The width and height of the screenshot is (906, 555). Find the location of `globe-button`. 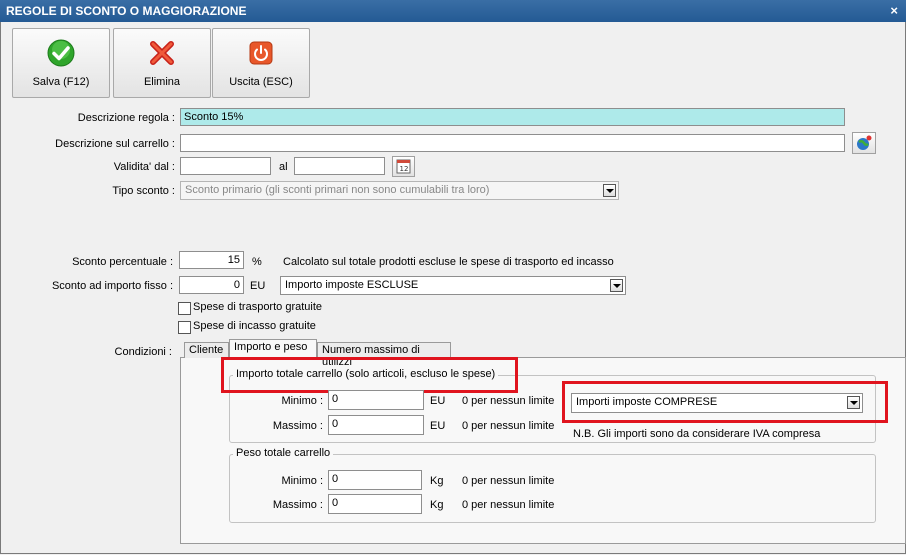

globe-button is located at coordinates (864, 143).